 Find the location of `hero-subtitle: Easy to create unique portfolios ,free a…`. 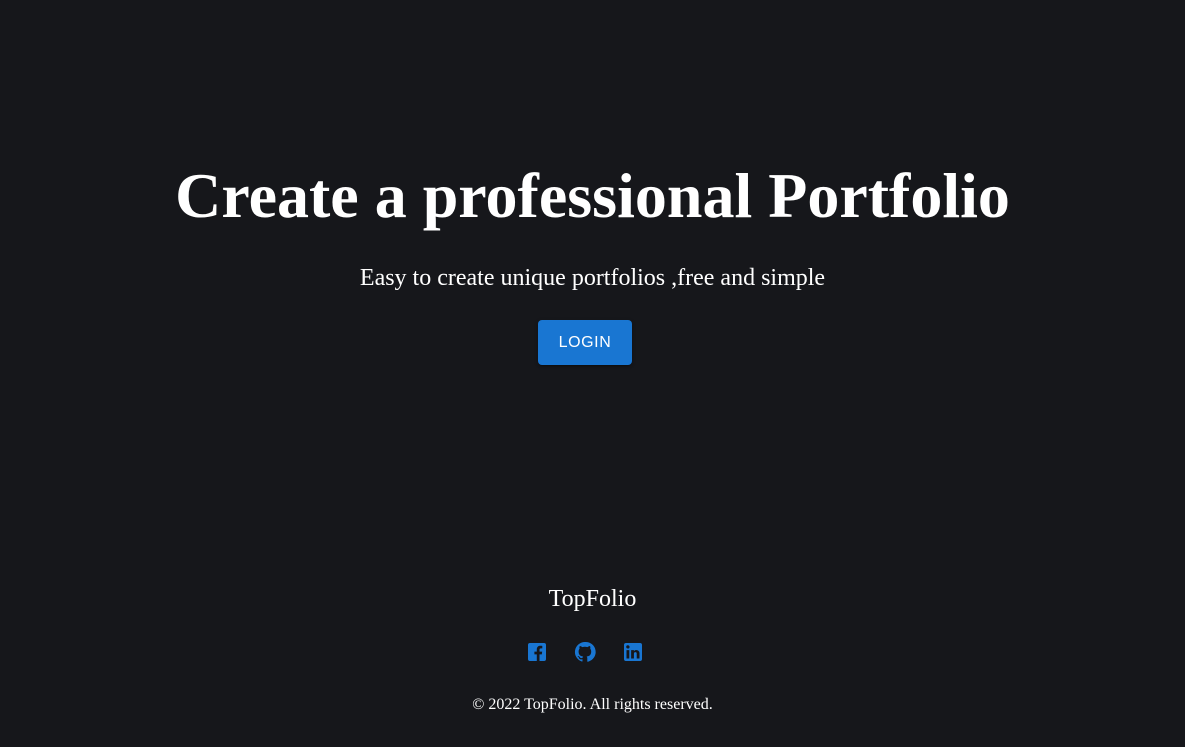

hero-subtitle: Easy to create unique portfolios ,free a… is located at coordinates (592, 278).